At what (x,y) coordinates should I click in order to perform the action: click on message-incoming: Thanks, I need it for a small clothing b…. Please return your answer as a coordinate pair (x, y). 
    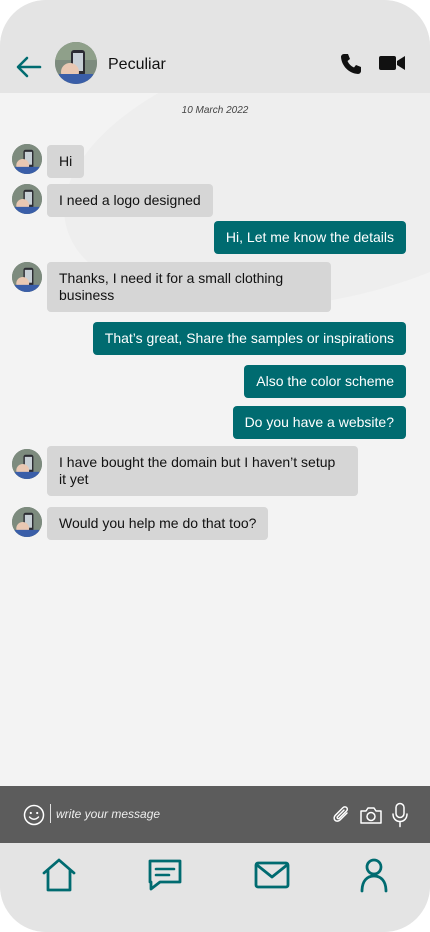
    Looking at the image, I should click on (189, 287).